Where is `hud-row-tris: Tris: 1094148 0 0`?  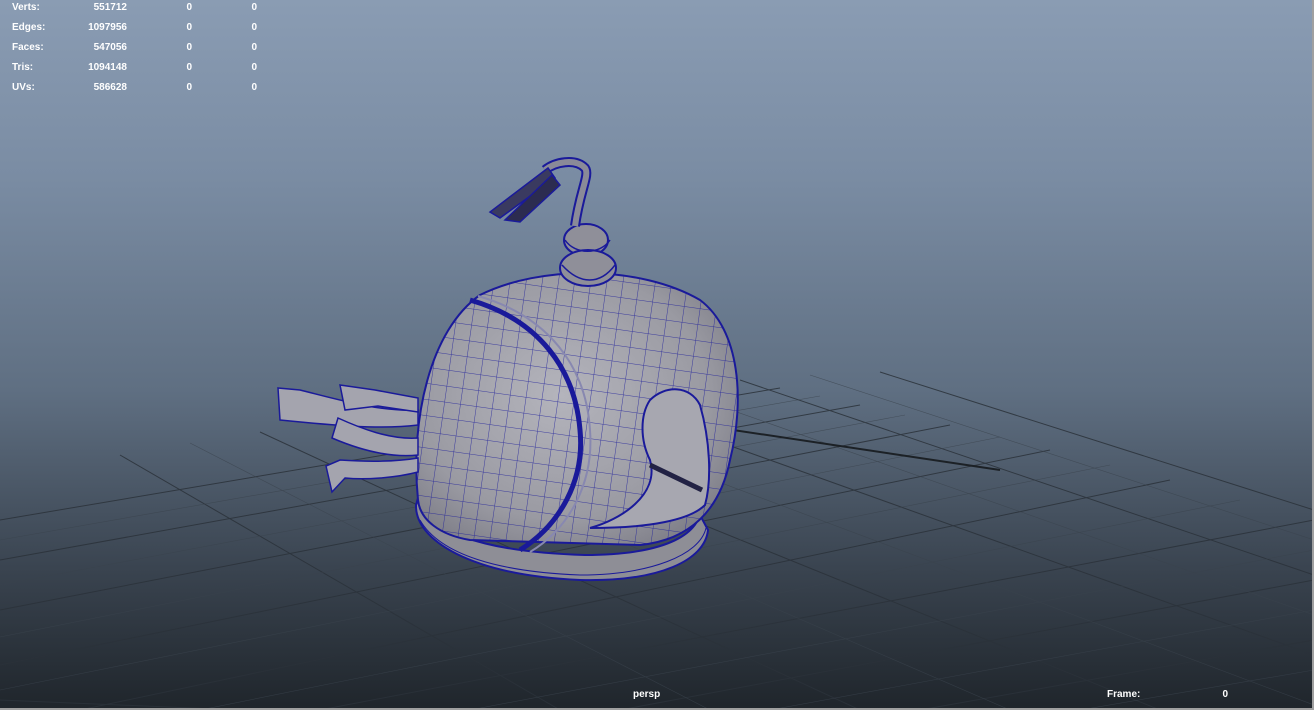 hud-row-tris: Tris: 1094148 0 0 is located at coordinates (135, 68).